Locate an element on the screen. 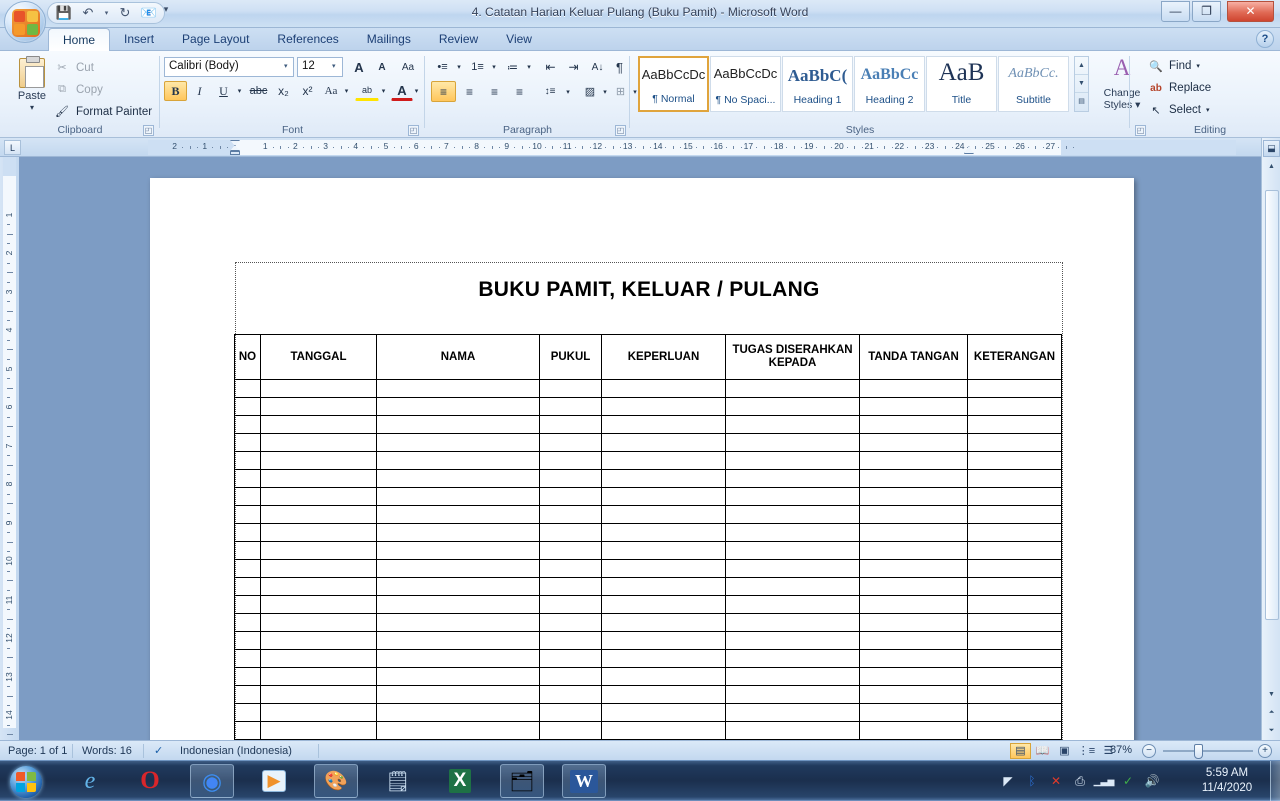  previous-page-icon: ⏶ is located at coordinates (1271, 713).